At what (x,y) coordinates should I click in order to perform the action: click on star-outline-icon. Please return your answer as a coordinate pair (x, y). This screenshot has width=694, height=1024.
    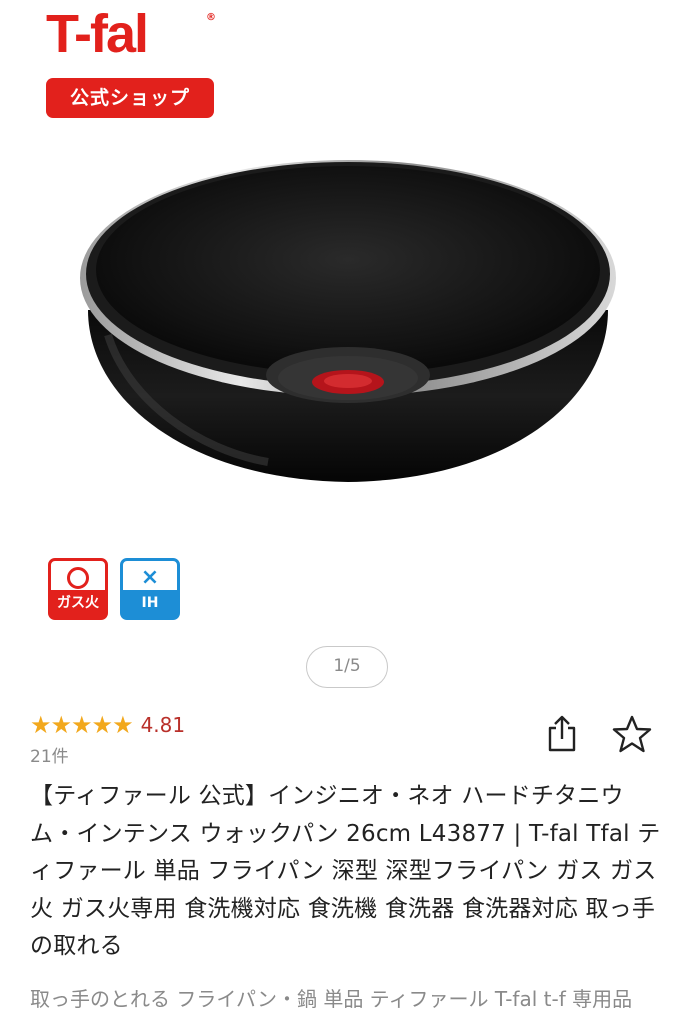
    Looking at the image, I should click on (632, 734).